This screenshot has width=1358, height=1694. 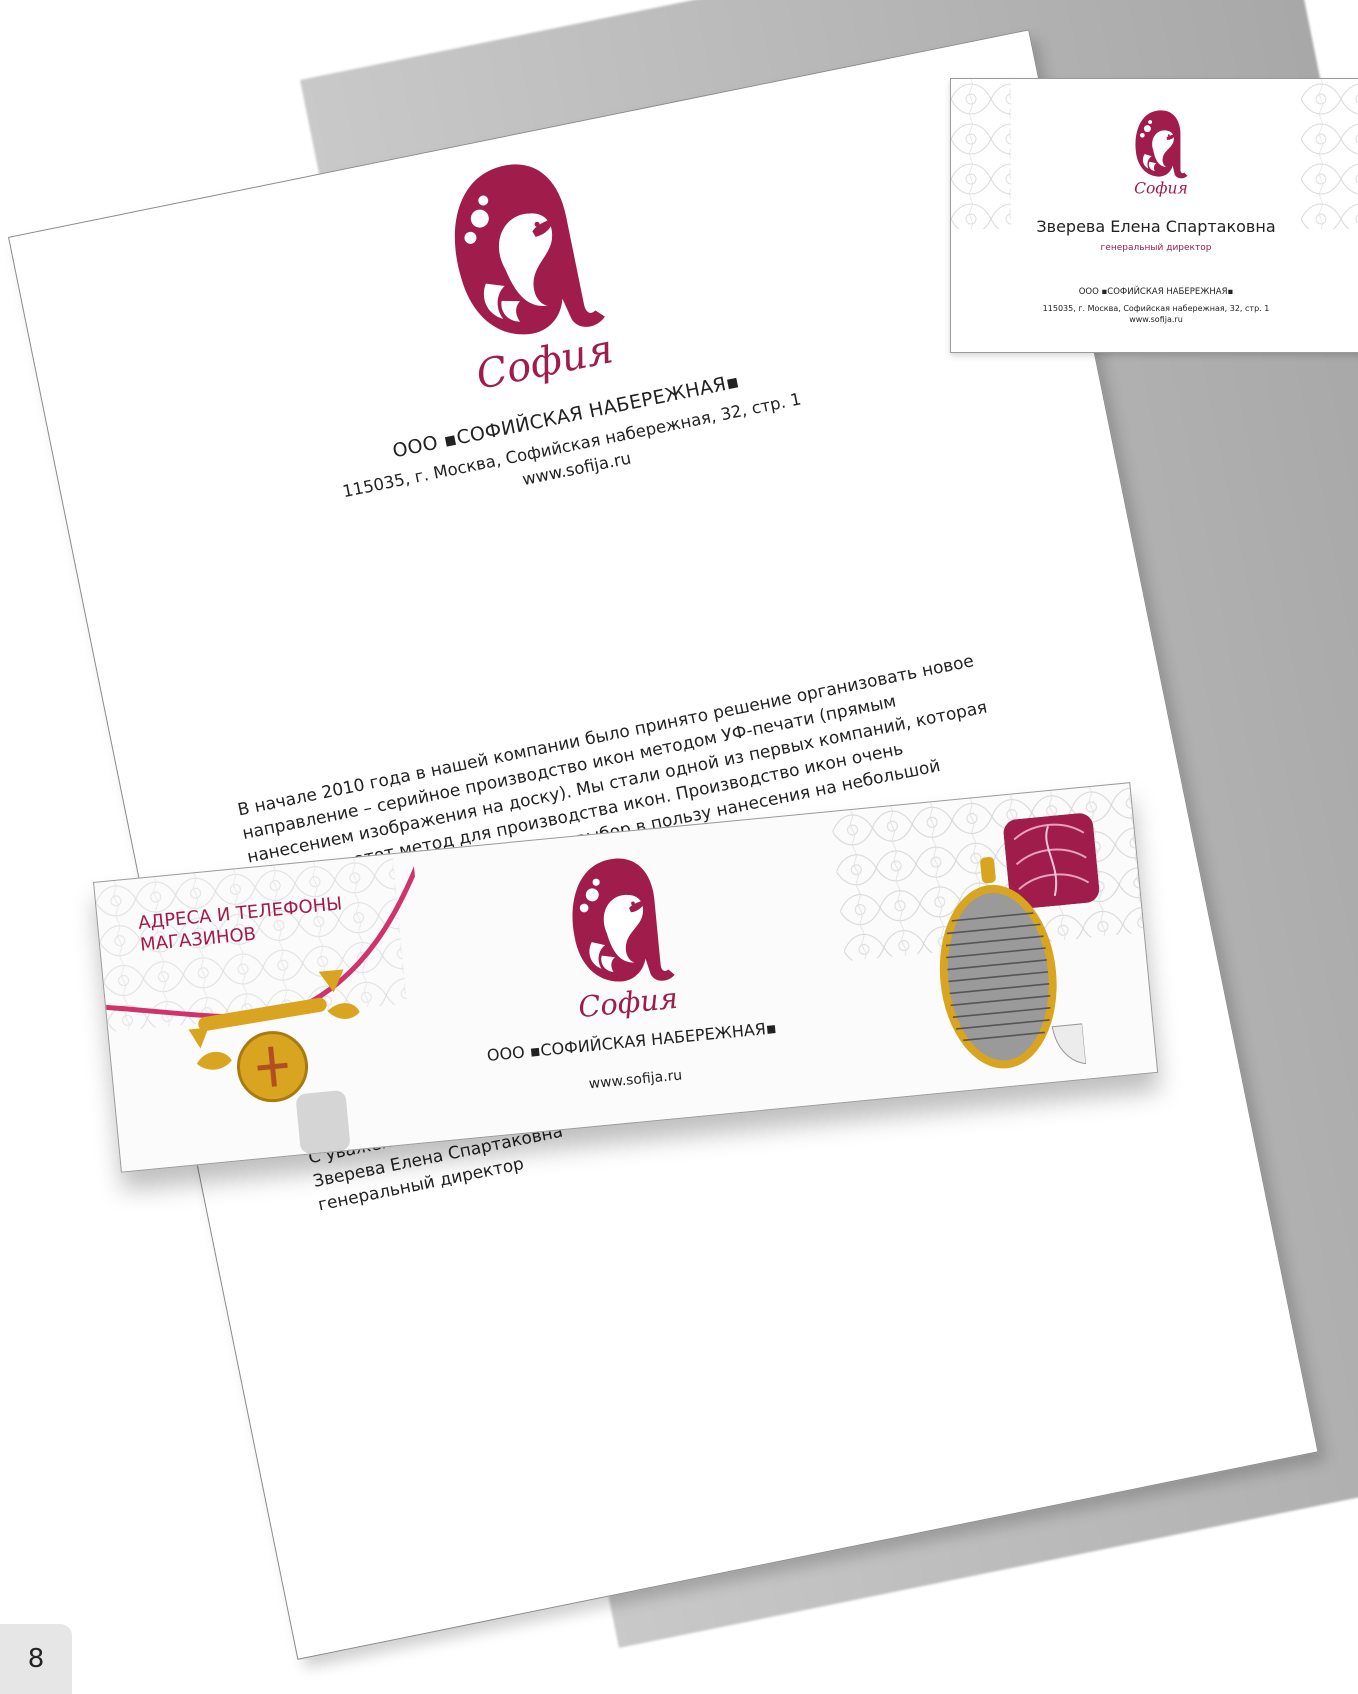 I want to click on letterhead-logo, so click(x=526, y=272).